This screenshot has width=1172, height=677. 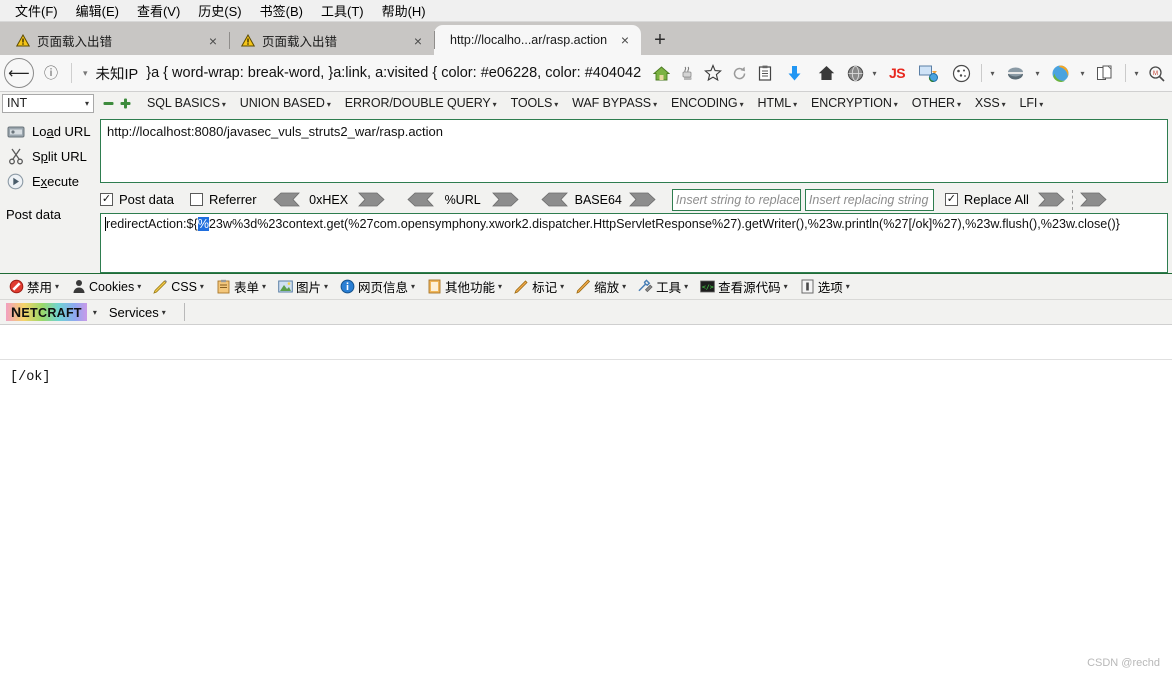 What do you see at coordinates (285, 103) in the screenshot?
I see `hackbar-category-union-based: UNION BASED ▾` at bounding box center [285, 103].